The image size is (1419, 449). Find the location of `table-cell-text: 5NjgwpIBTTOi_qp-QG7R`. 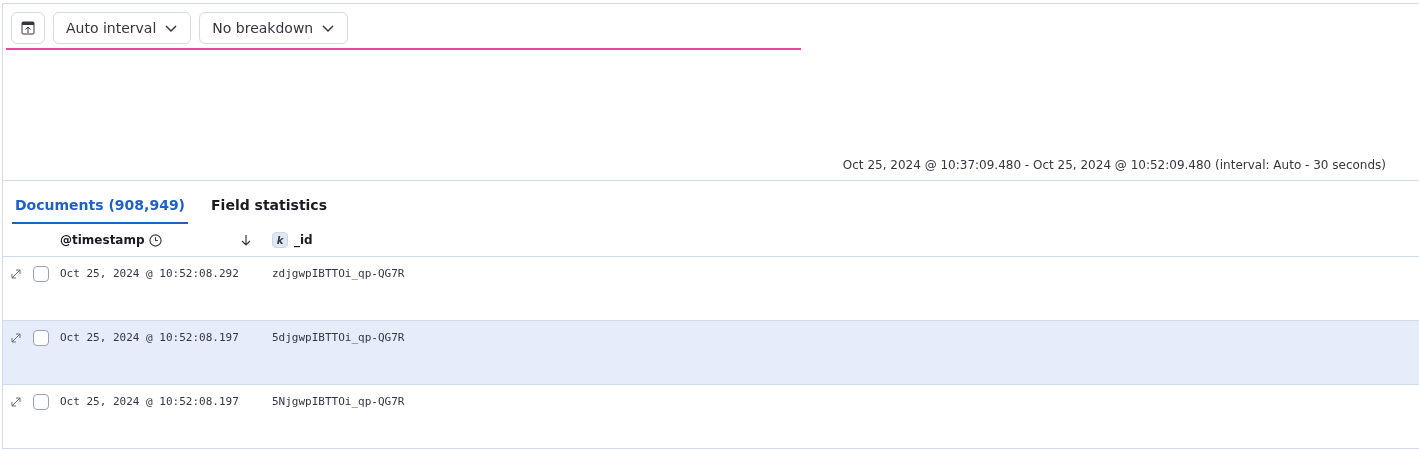

table-cell-text: 5NjgwpIBTTOi_qp-QG7R is located at coordinates (338, 402).